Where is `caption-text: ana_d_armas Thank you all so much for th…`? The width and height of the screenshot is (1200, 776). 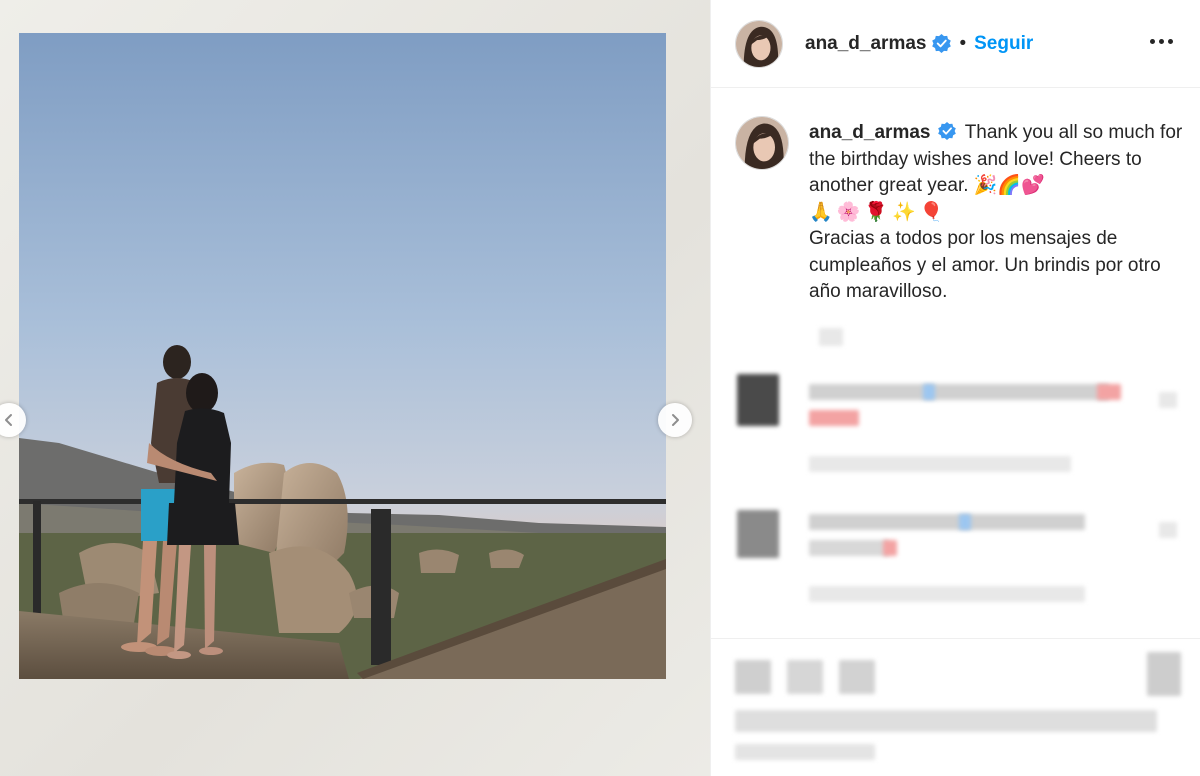 caption-text: ana_d_armas Thank you all so much for th… is located at coordinates (999, 213).